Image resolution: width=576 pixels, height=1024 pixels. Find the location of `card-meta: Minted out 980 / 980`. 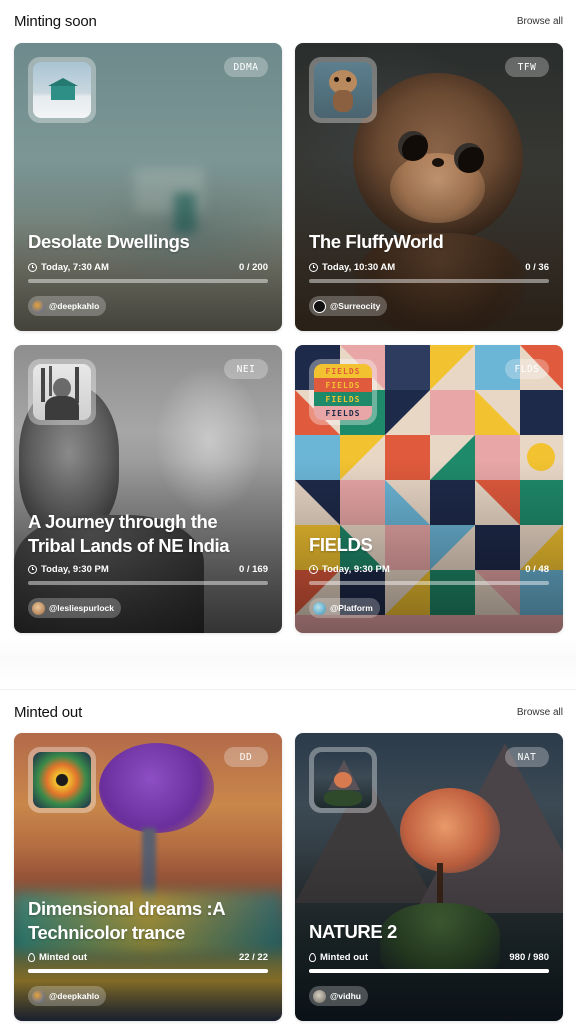

card-meta: Minted out 980 / 980 is located at coordinates (429, 957).